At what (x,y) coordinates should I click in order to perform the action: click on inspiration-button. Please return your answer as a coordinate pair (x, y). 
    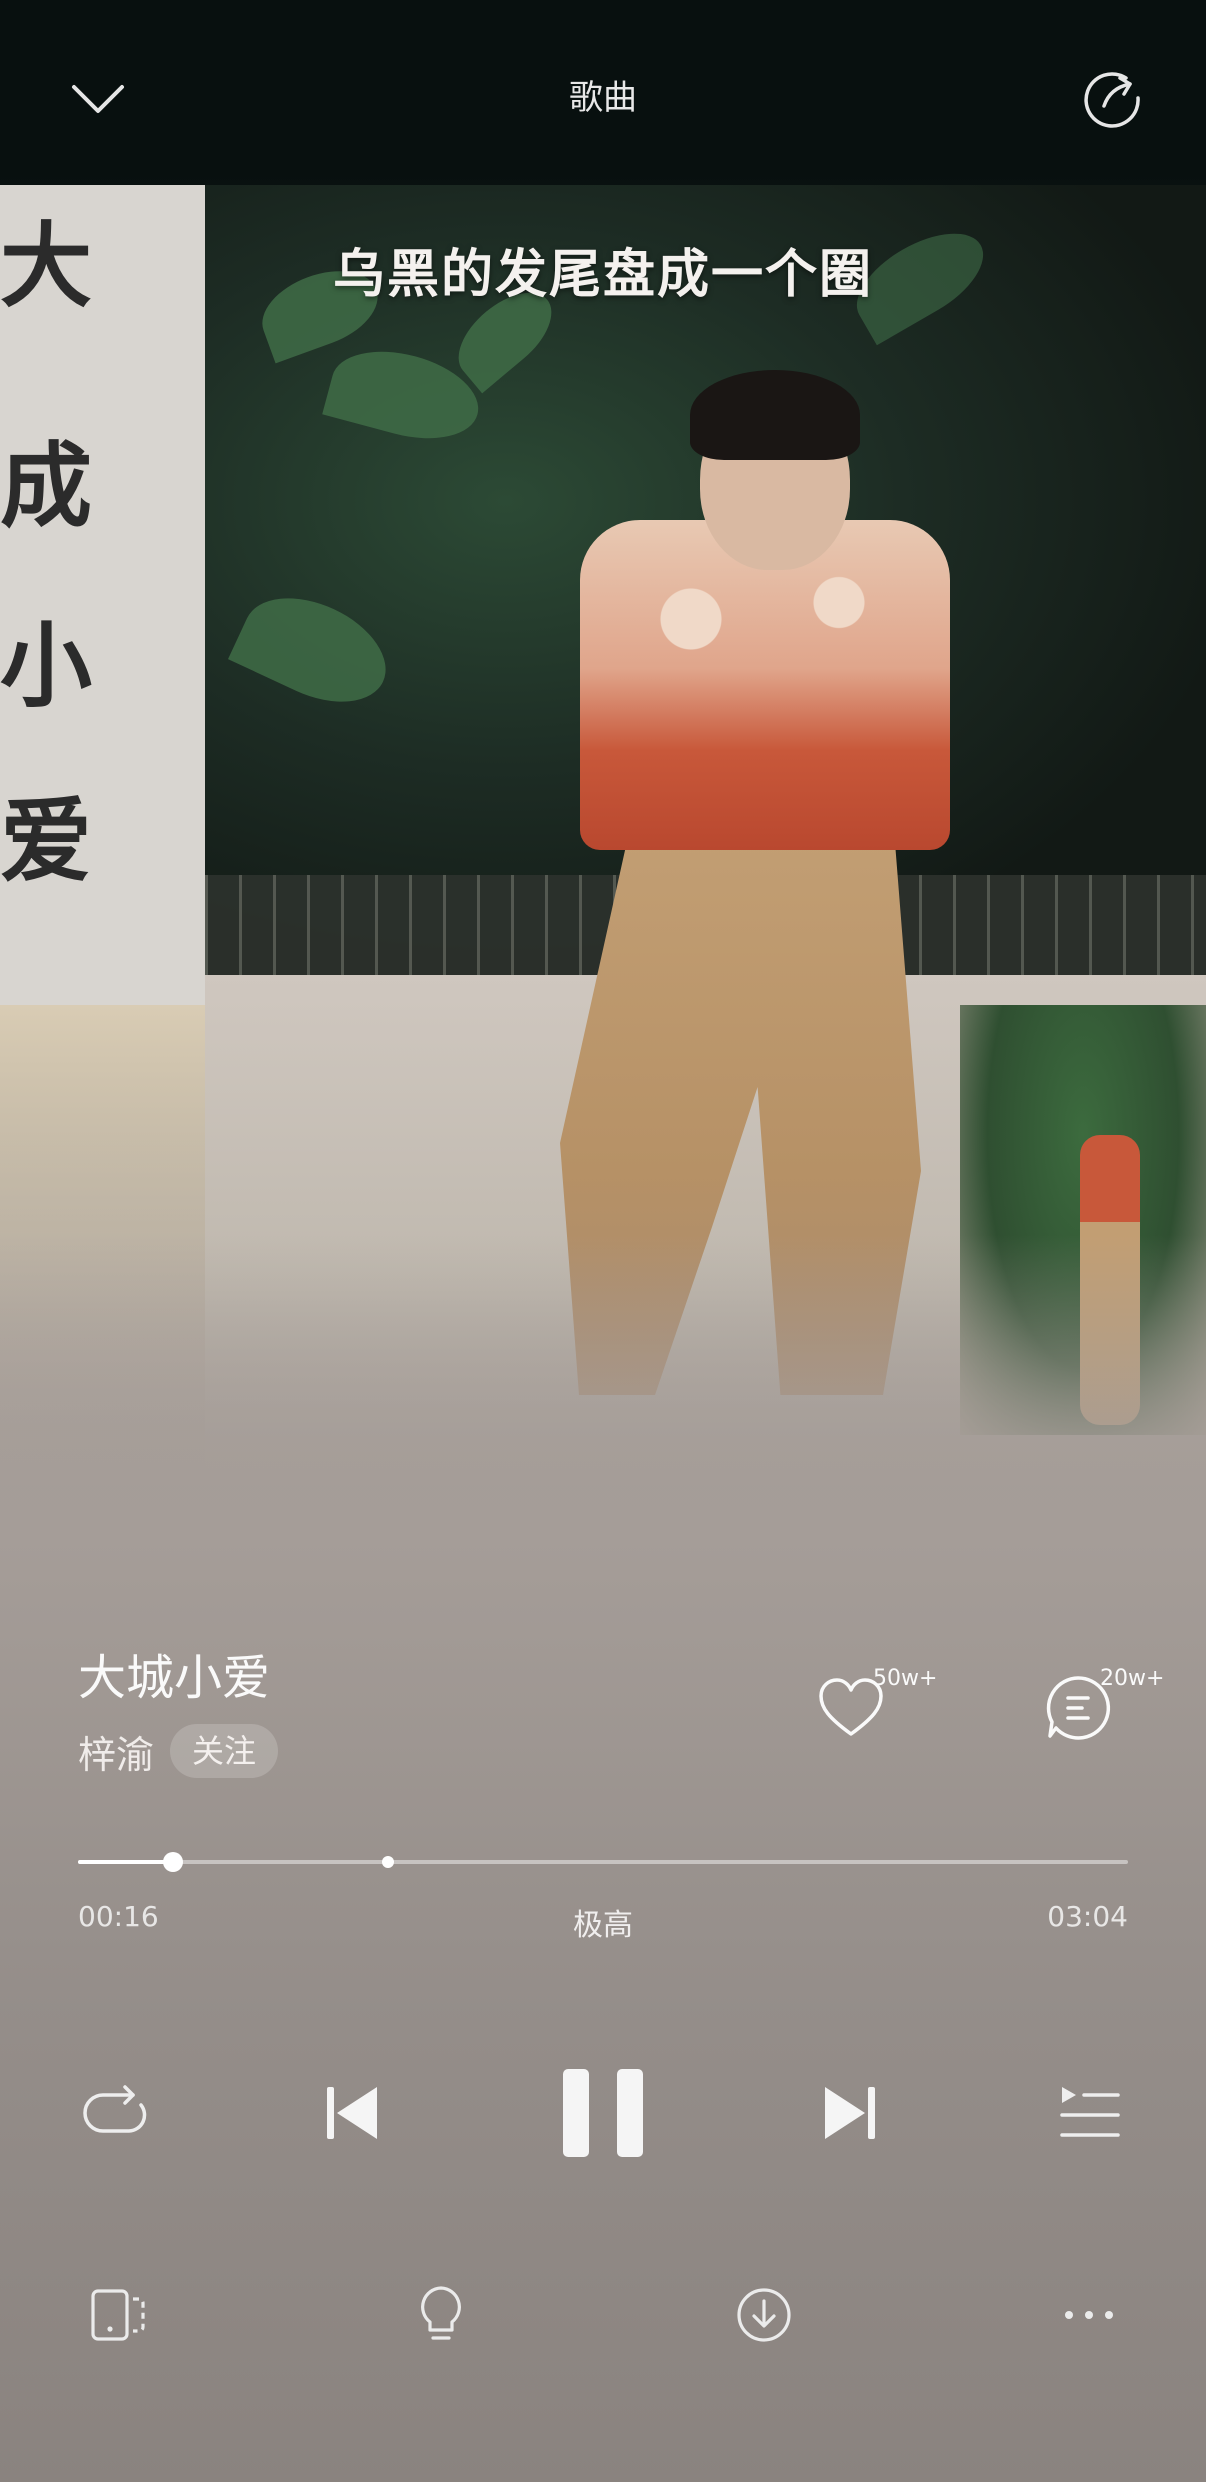
    Looking at the image, I should click on (441, 2315).